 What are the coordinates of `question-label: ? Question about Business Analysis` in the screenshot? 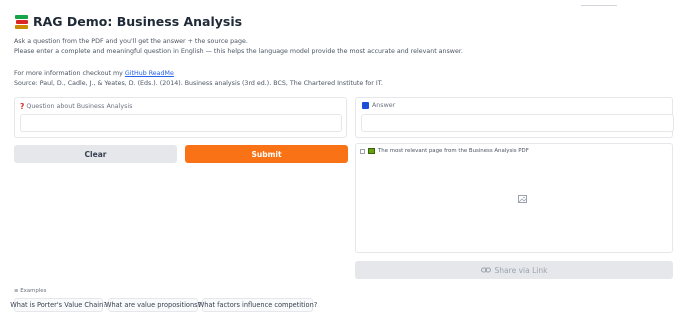 It's located at (76, 106).